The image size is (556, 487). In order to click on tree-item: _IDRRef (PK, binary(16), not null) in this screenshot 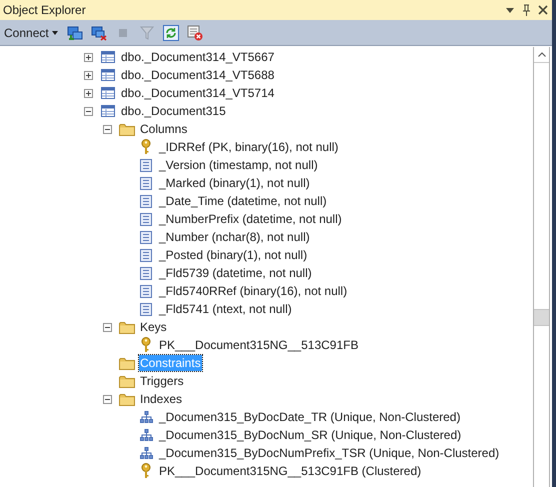, I will do `click(249, 147)`.